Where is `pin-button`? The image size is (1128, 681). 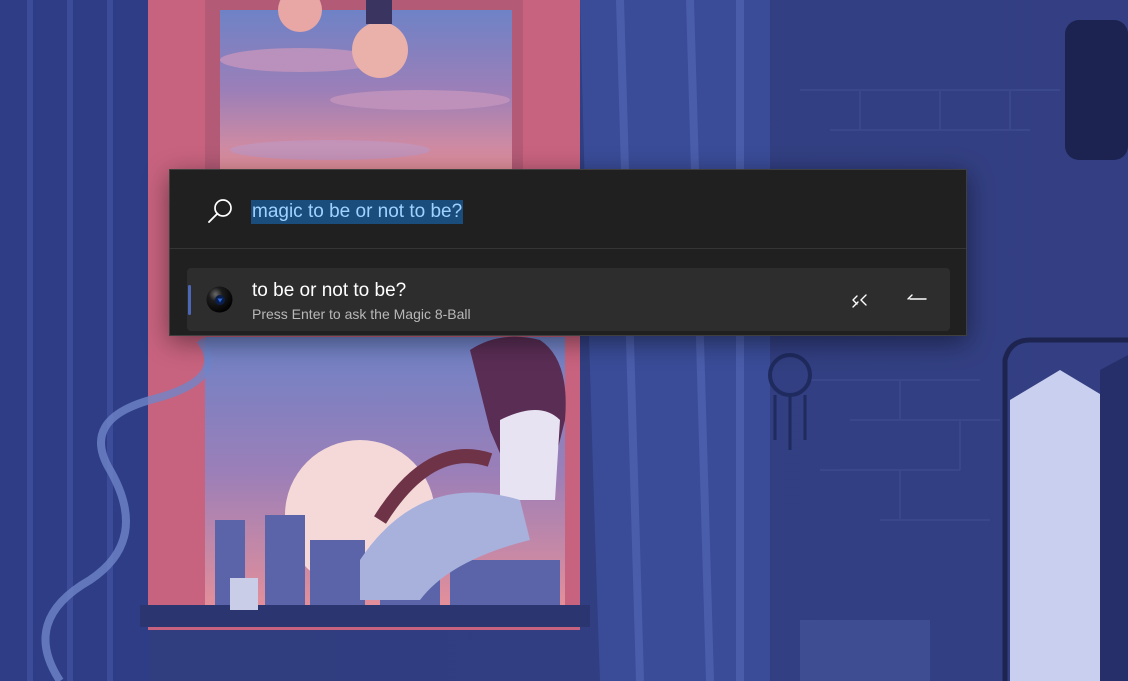 pin-button is located at coordinates (917, 300).